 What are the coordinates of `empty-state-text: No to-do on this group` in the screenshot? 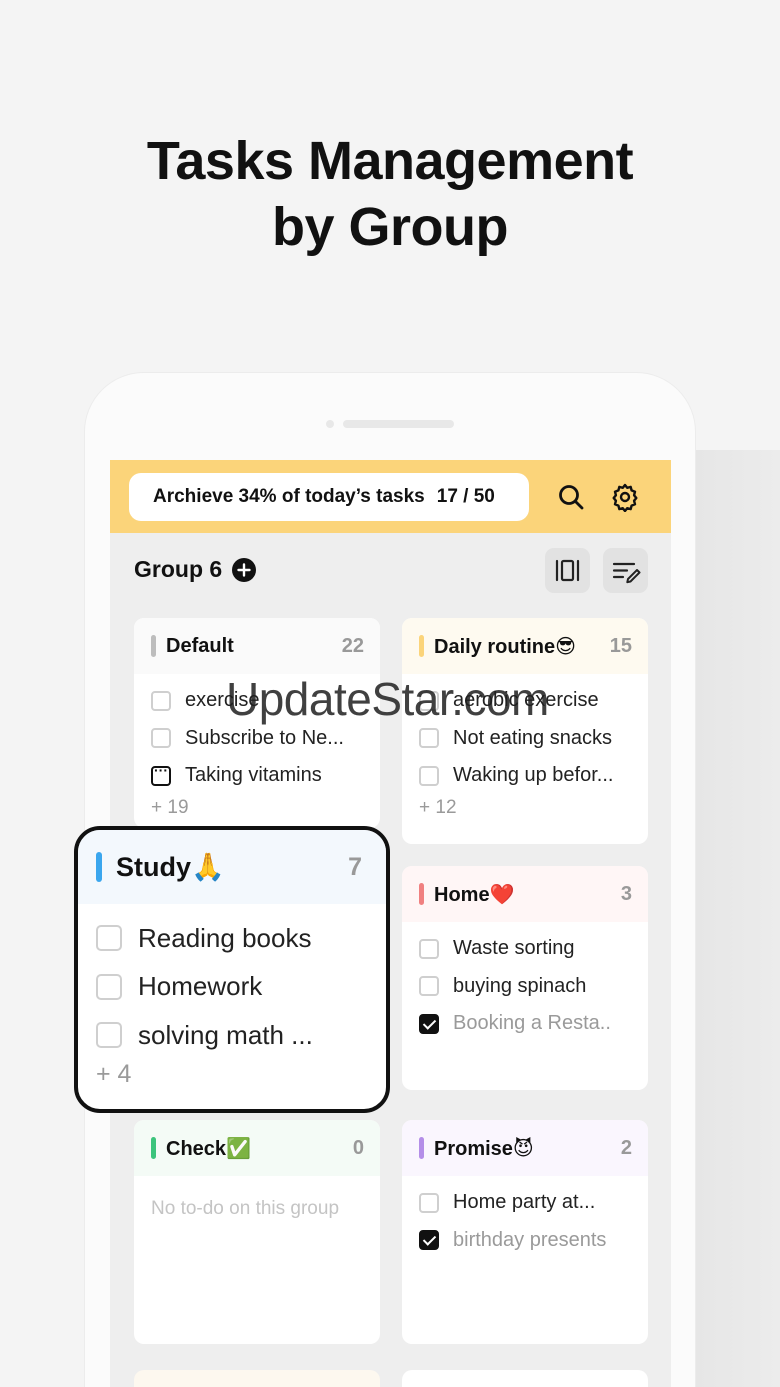 It's located at (245, 1208).